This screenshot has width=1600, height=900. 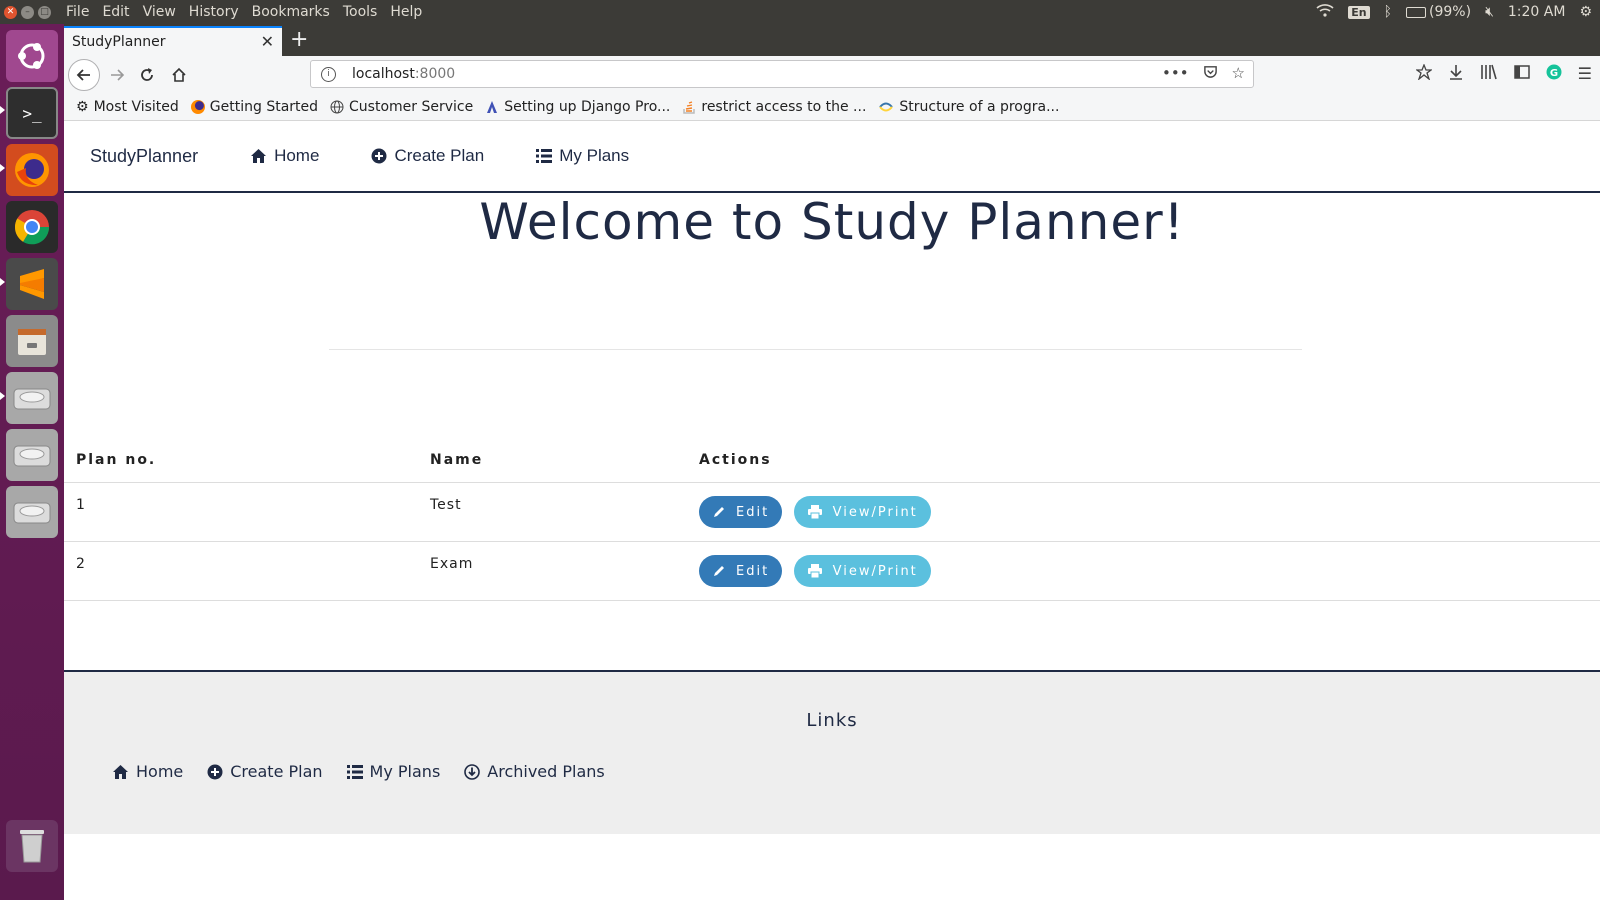 I want to click on footer-create-plan-label: Create Plan, so click(x=276, y=771).